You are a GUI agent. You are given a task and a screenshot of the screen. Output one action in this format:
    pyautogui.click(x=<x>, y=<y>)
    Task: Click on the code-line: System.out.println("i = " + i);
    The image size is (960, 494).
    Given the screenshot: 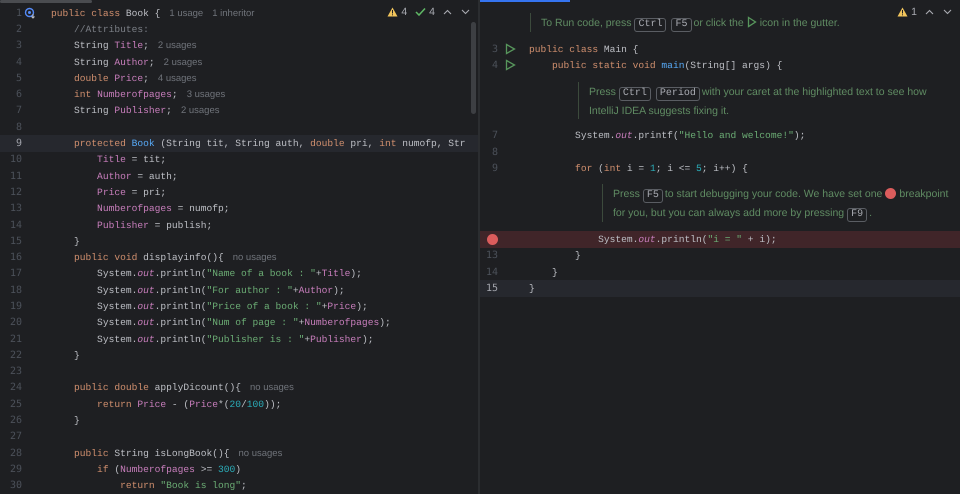 What is the action you would take?
    pyautogui.click(x=687, y=240)
    